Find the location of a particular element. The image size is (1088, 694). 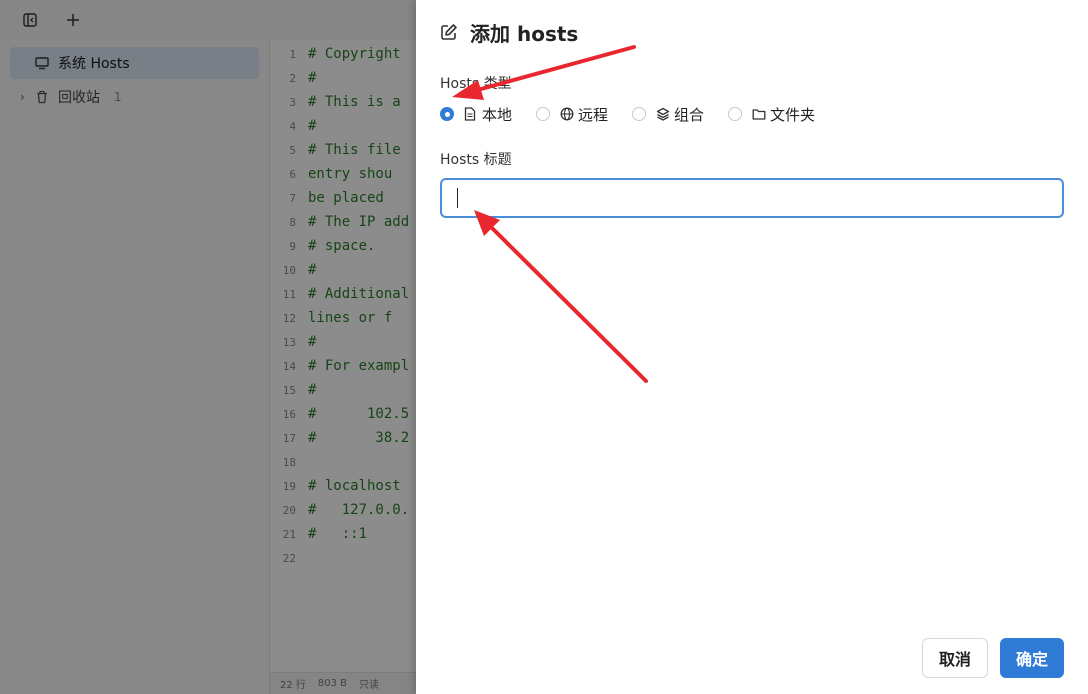

radio-local: 本地 is located at coordinates (476, 114).